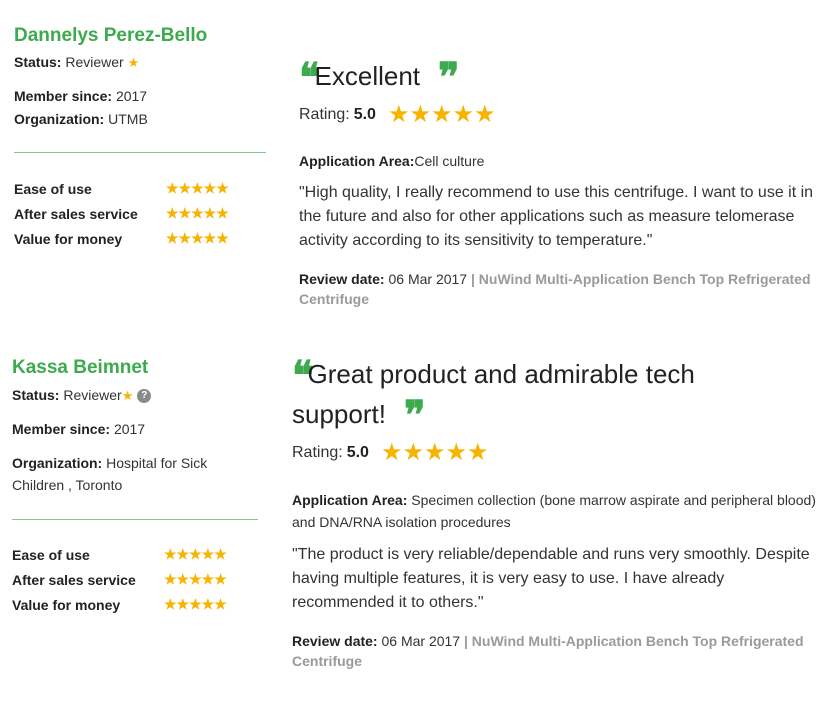  I want to click on application-area: Application Area:Cell culture, so click(559, 161).